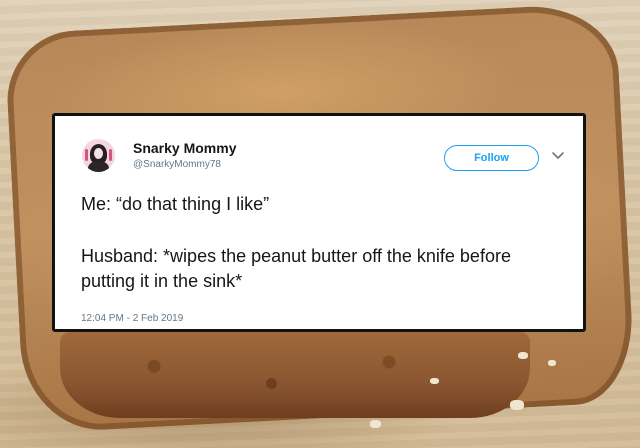 The width and height of the screenshot is (640, 448). What do you see at coordinates (558, 156) in the screenshot?
I see `chevron-down-icon` at bounding box center [558, 156].